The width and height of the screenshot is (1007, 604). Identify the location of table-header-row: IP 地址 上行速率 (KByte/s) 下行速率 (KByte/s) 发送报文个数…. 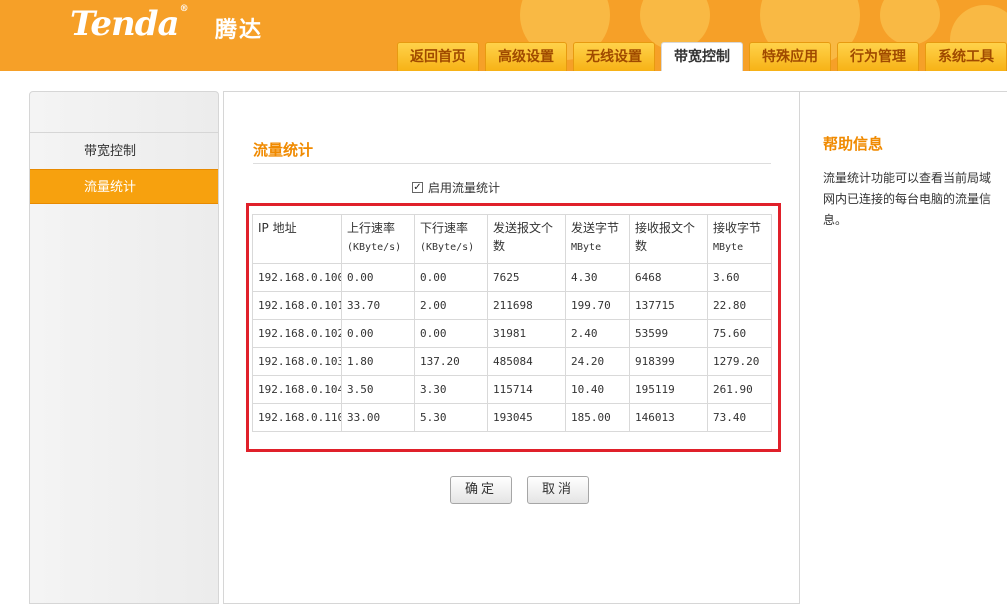
(512, 239).